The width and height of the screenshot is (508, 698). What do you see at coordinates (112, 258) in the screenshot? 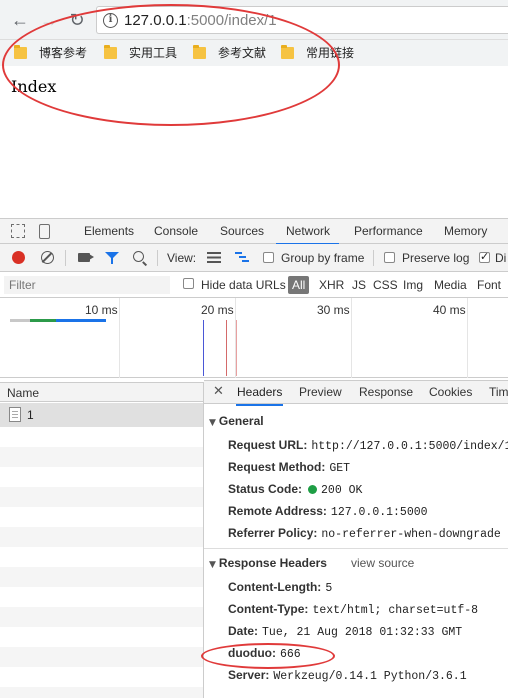
I see `filter-icon` at bounding box center [112, 258].